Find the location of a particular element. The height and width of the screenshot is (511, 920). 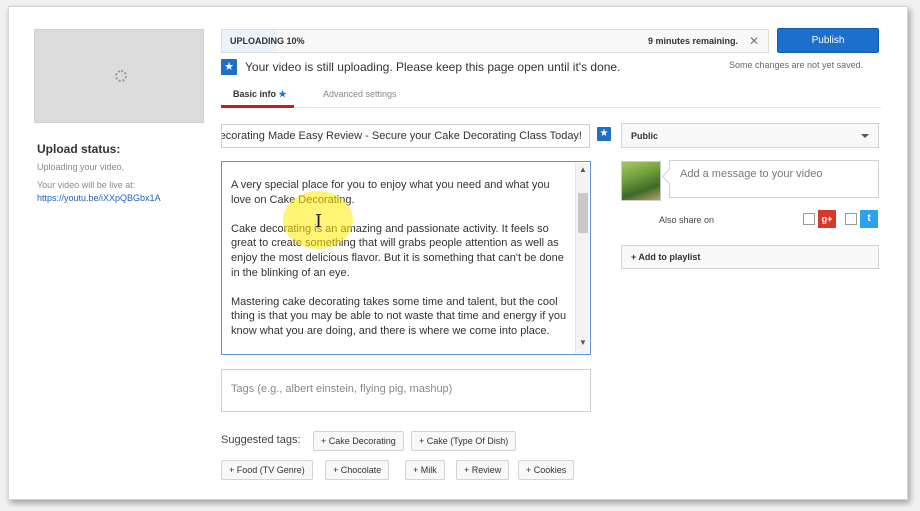

scroll-up-icon: ▲ is located at coordinates (583, 169).